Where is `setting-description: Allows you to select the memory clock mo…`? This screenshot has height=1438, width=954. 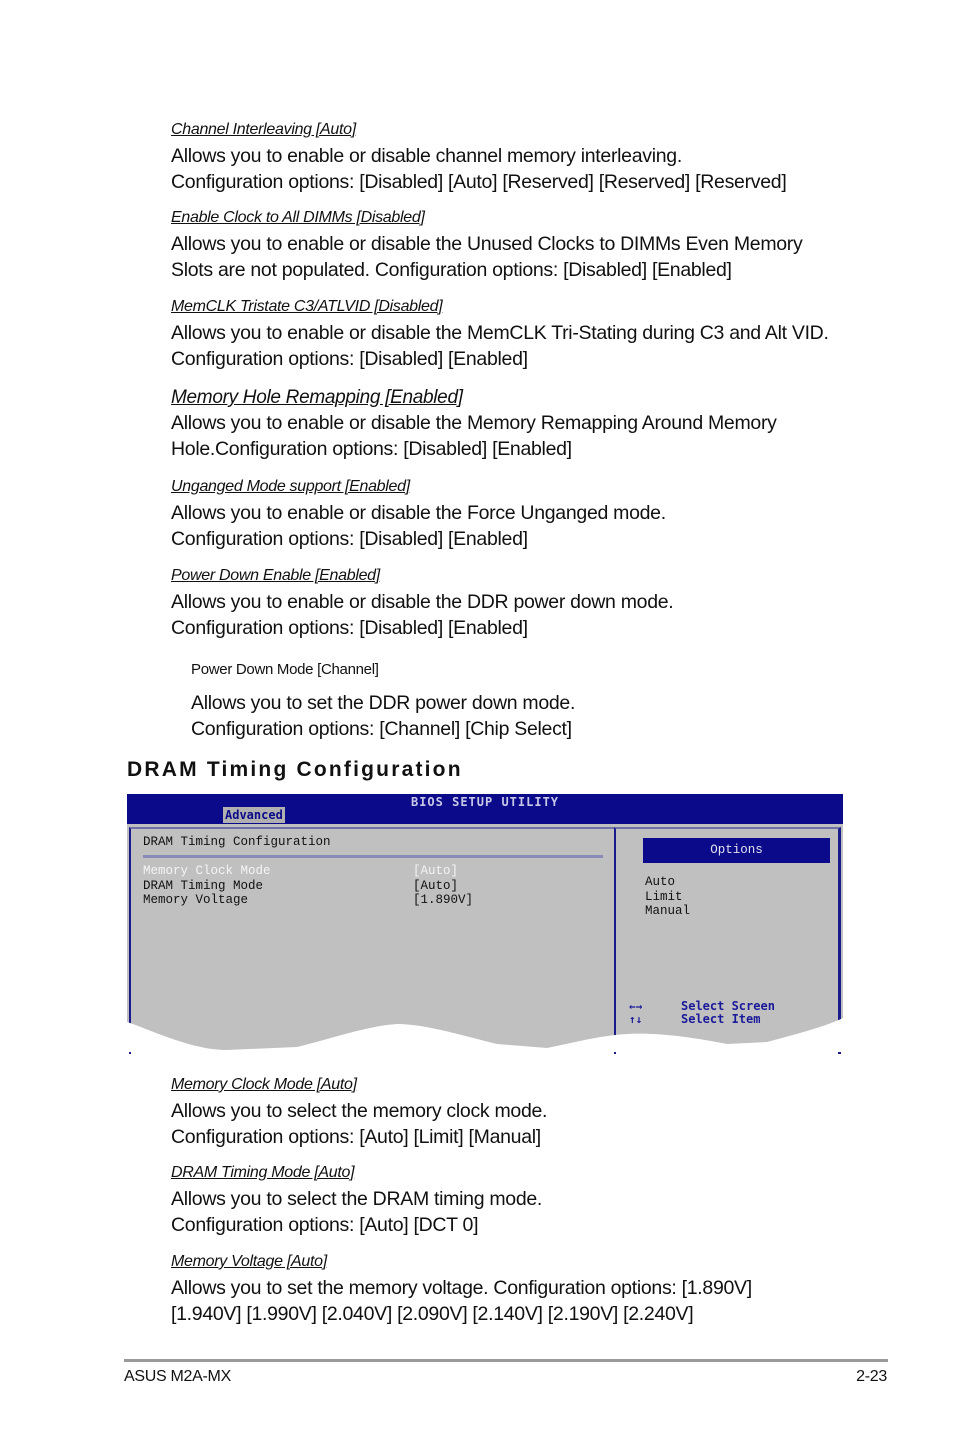
setting-description: Allows you to select the memory clock mo… is located at coordinates (521, 1124).